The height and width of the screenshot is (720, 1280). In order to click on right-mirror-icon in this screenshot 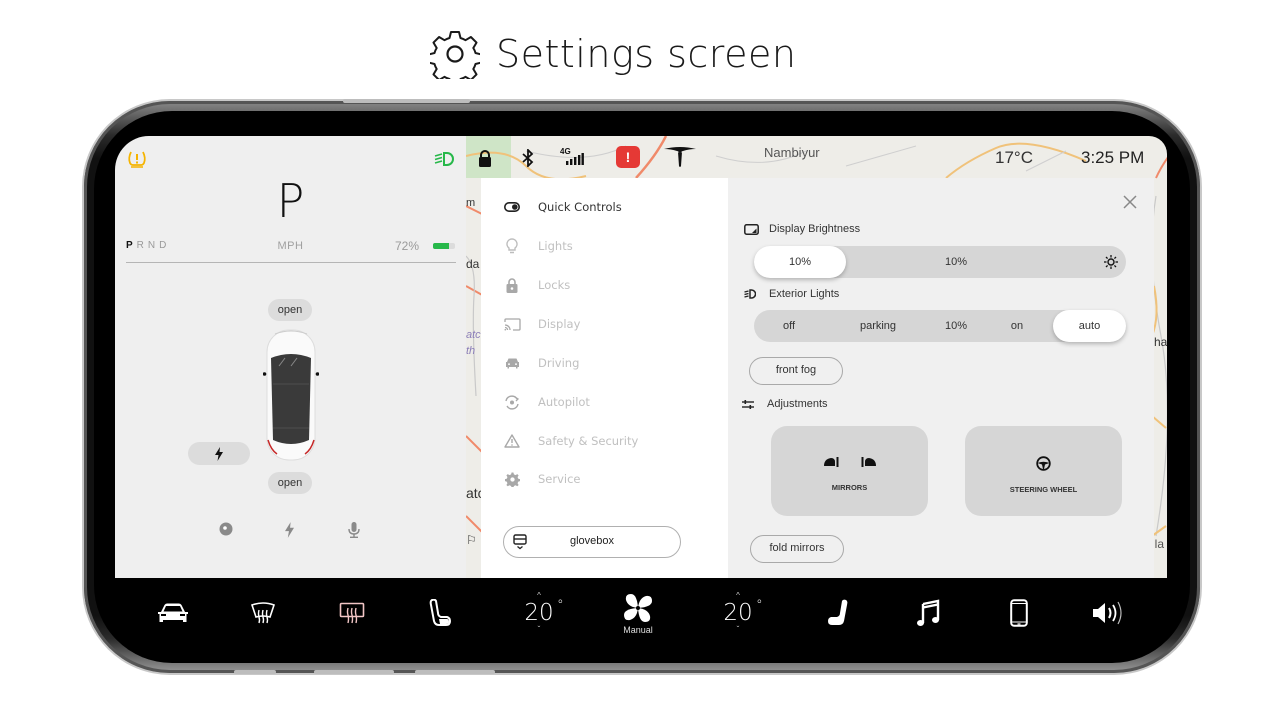, I will do `click(868, 462)`.